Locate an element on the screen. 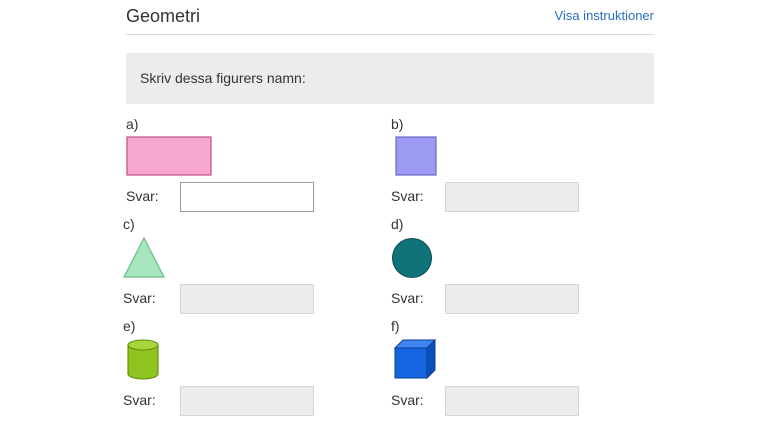  answer-input-c is located at coordinates (247, 299).